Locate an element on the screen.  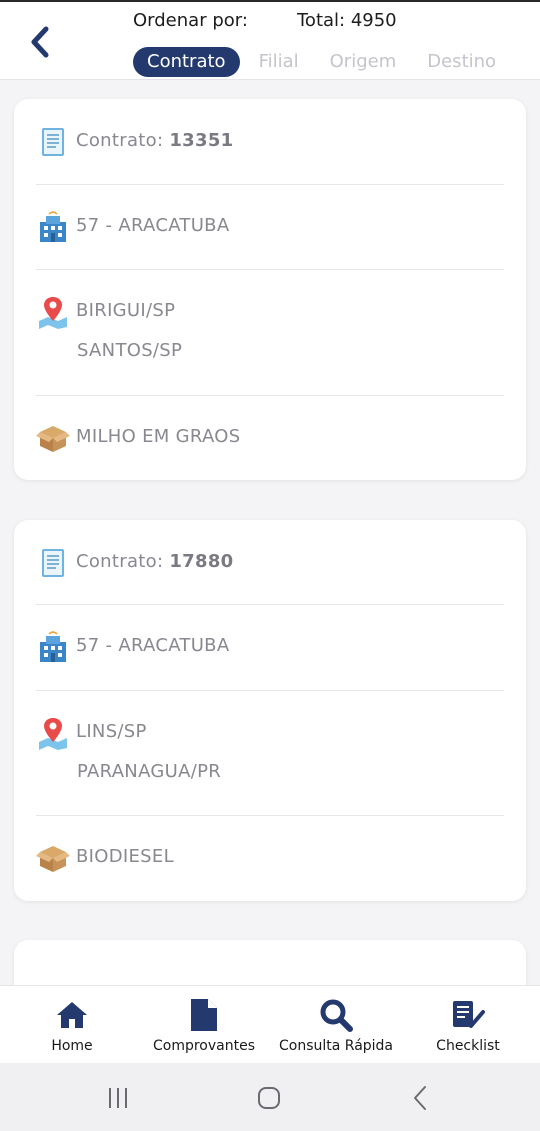
nav-home-label: Home is located at coordinates (72, 1046).